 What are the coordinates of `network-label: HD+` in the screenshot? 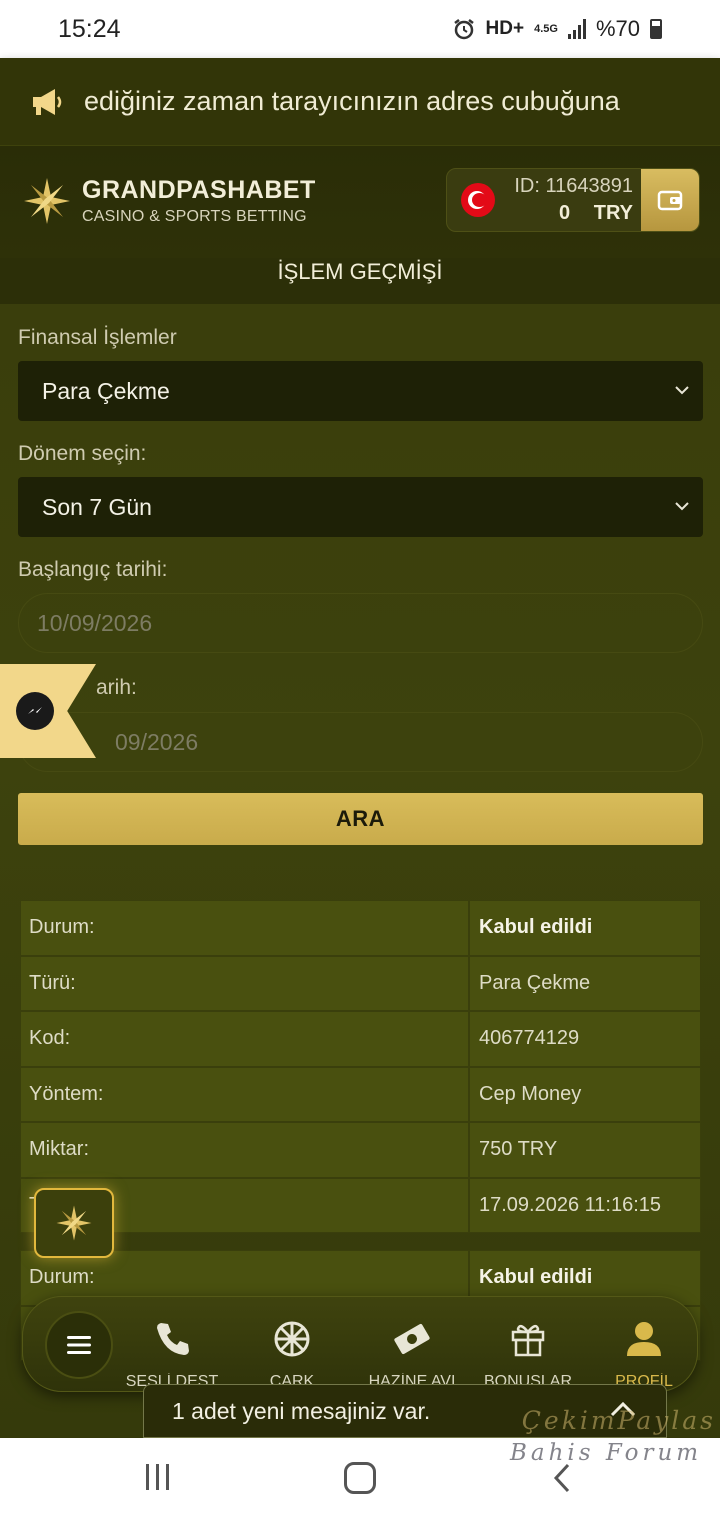 It's located at (505, 28).